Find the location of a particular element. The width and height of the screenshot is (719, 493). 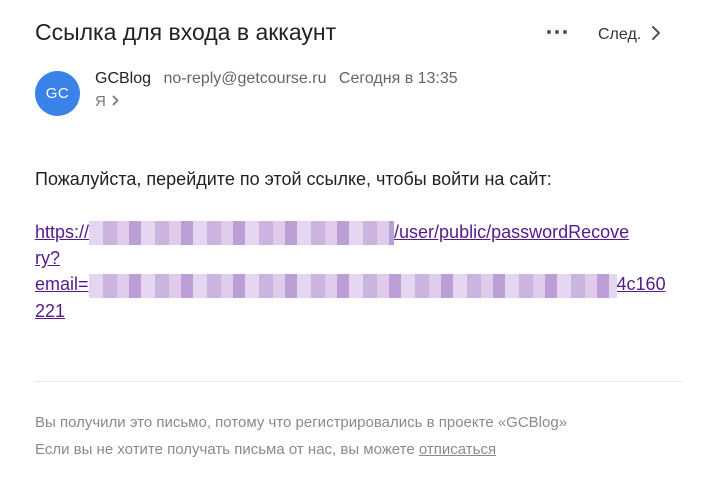

next-email-label: След. is located at coordinates (620, 34).